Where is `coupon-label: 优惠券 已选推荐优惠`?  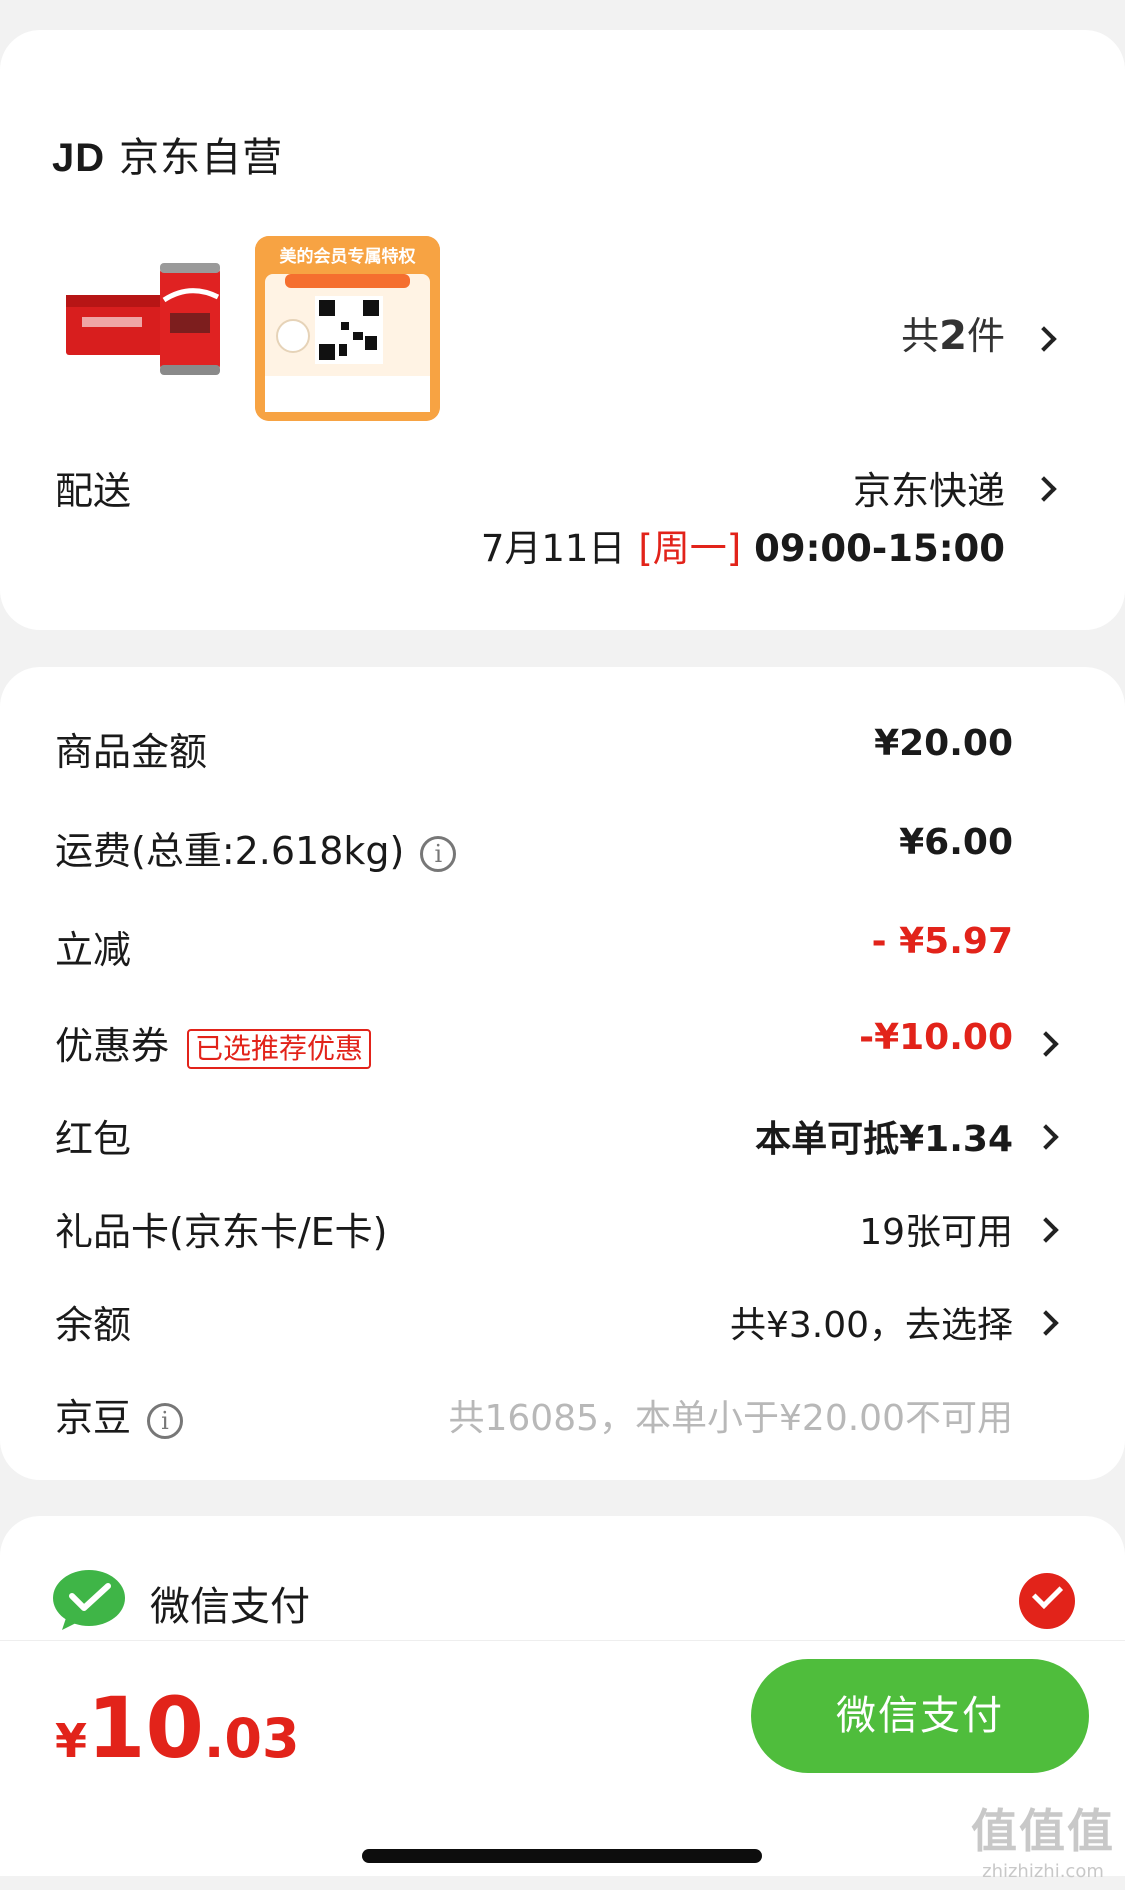 coupon-label: 优惠券 已选推荐优惠 is located at coordinates (213, 1042).